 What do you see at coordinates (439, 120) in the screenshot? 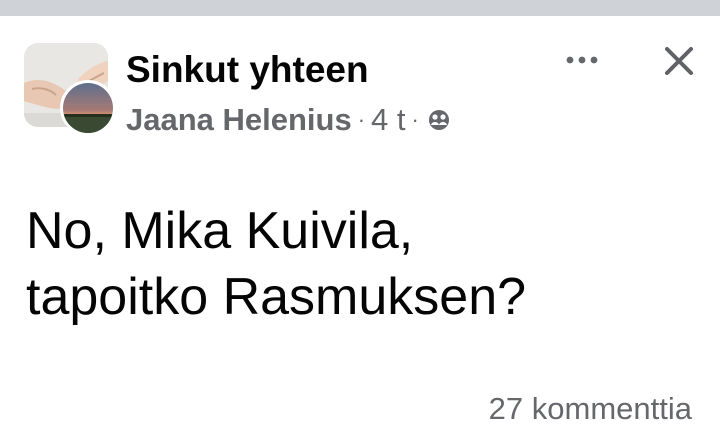
I see `group-privacy-icon` at bounding box center [439, 120].